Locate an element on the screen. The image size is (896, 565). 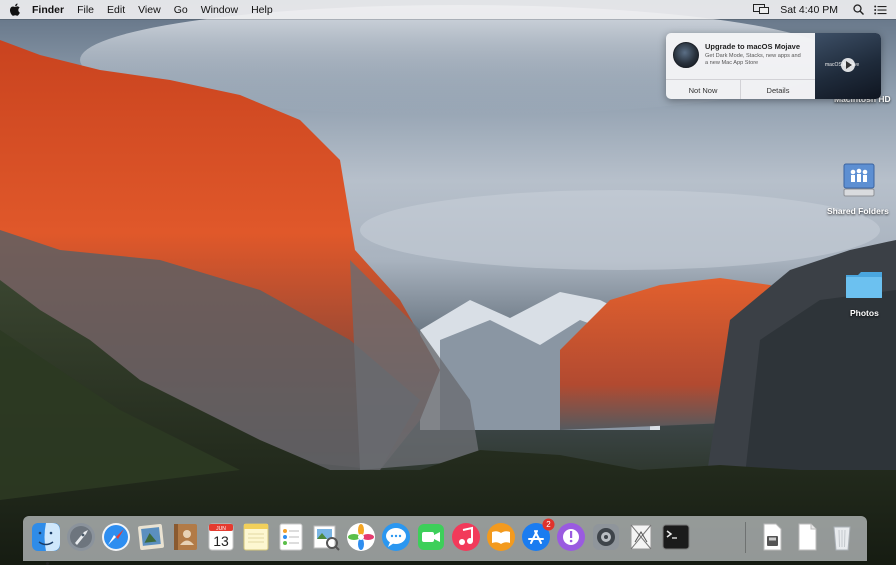
preview-icon is located at coordinates (326, 537).